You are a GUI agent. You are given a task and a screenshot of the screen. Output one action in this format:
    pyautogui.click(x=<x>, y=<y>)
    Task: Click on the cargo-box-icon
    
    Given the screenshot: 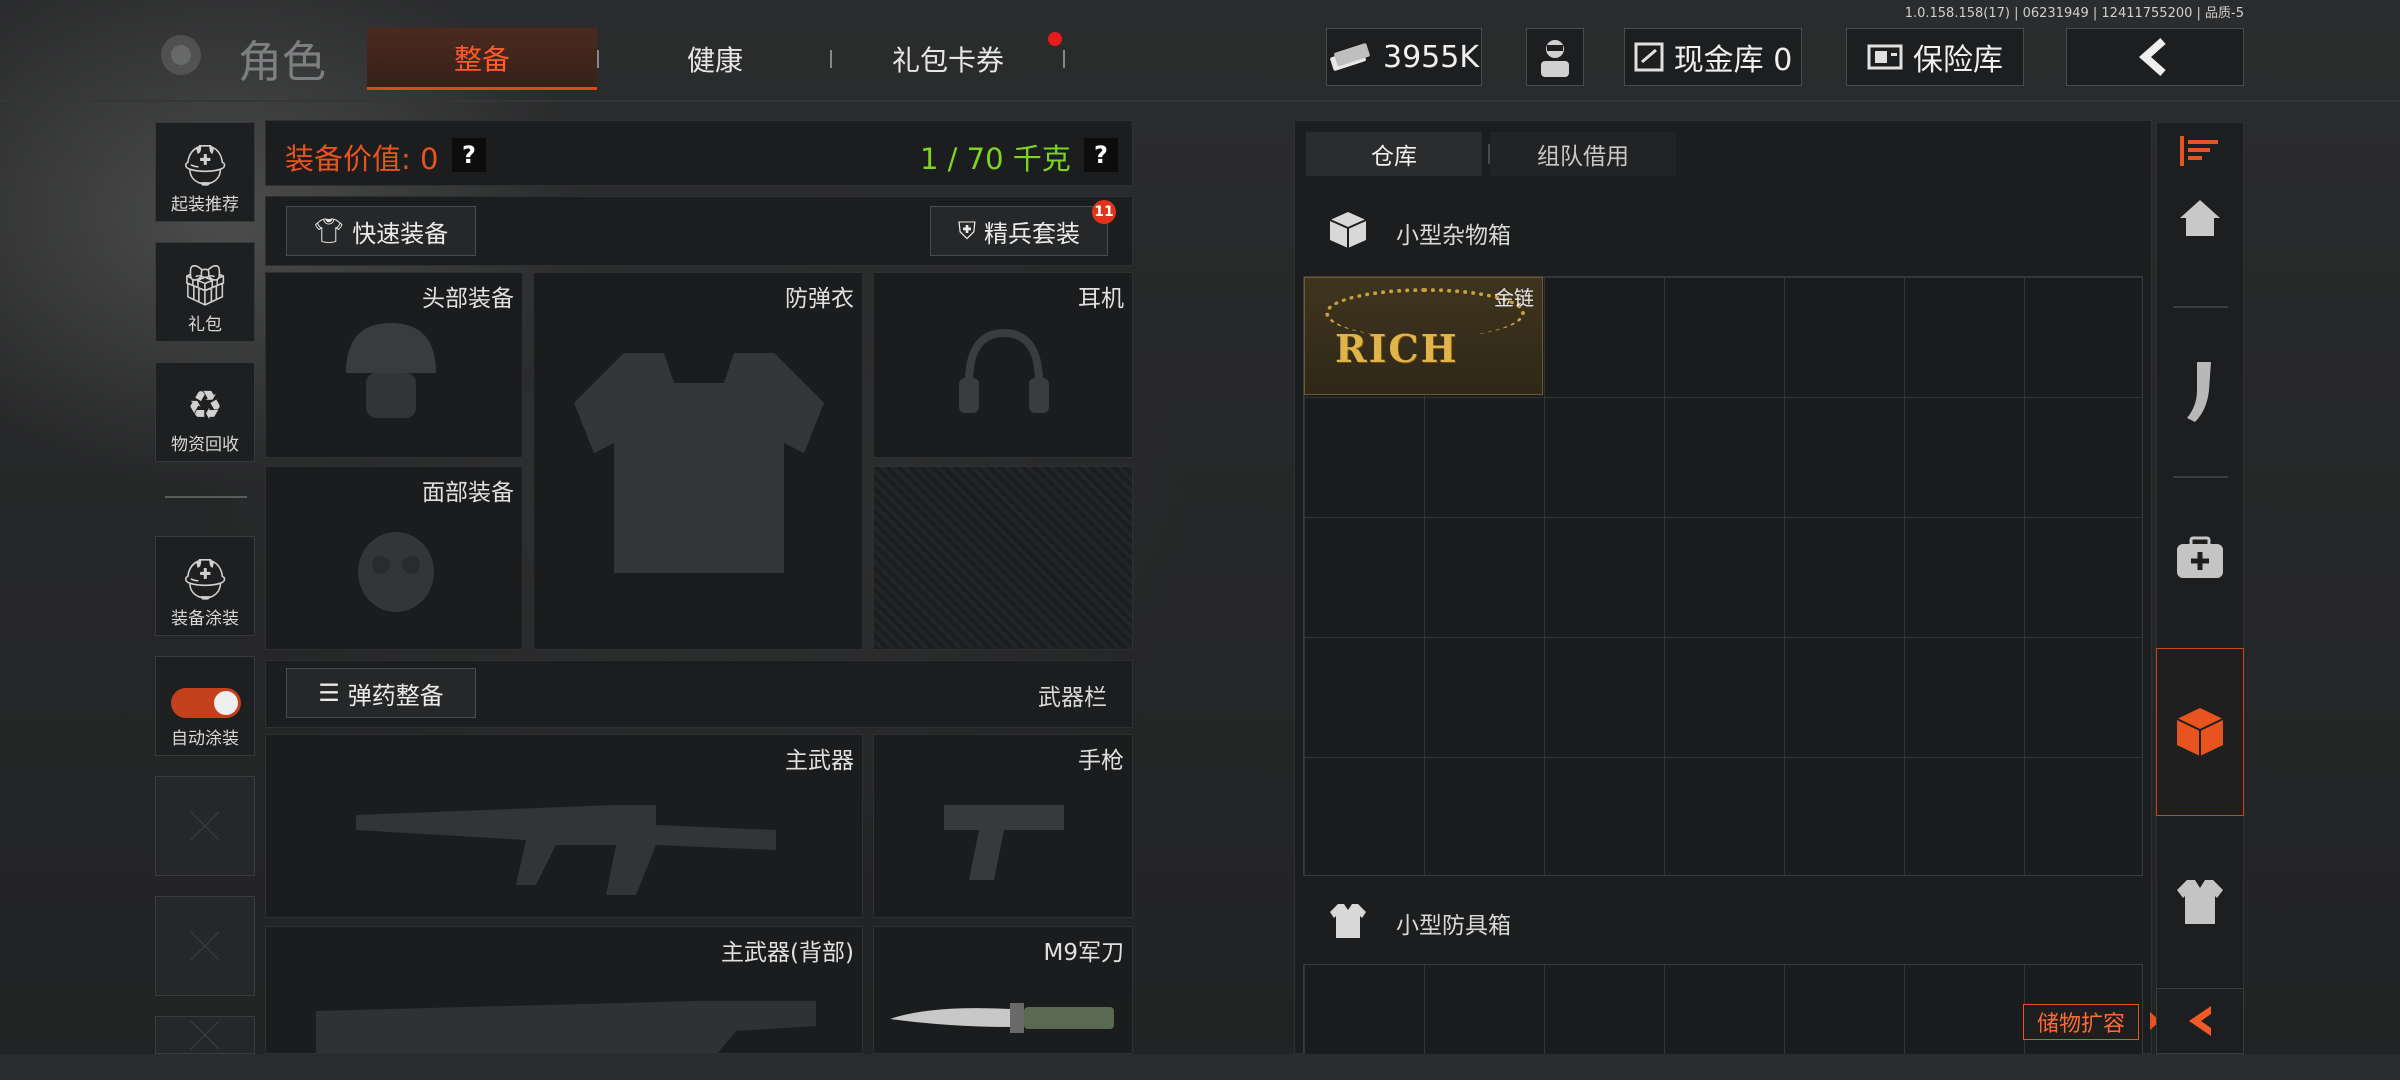 What is the action you would take?
    pyautogui.click(x=1348, y=230)
    